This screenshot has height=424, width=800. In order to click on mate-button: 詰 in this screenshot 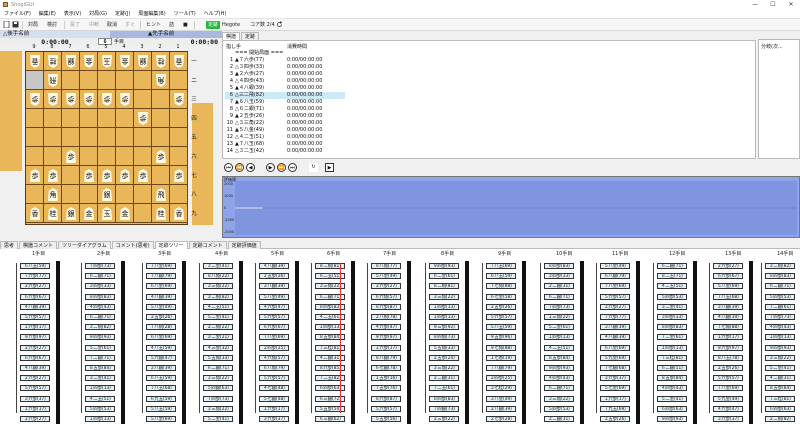, I will do `click(171, 25)`.